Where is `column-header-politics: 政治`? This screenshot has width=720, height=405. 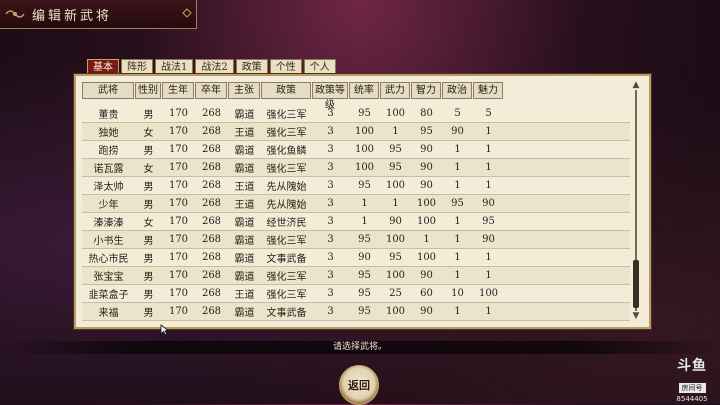 column-header-politics: 政治 is located at coordinates (457, 90).